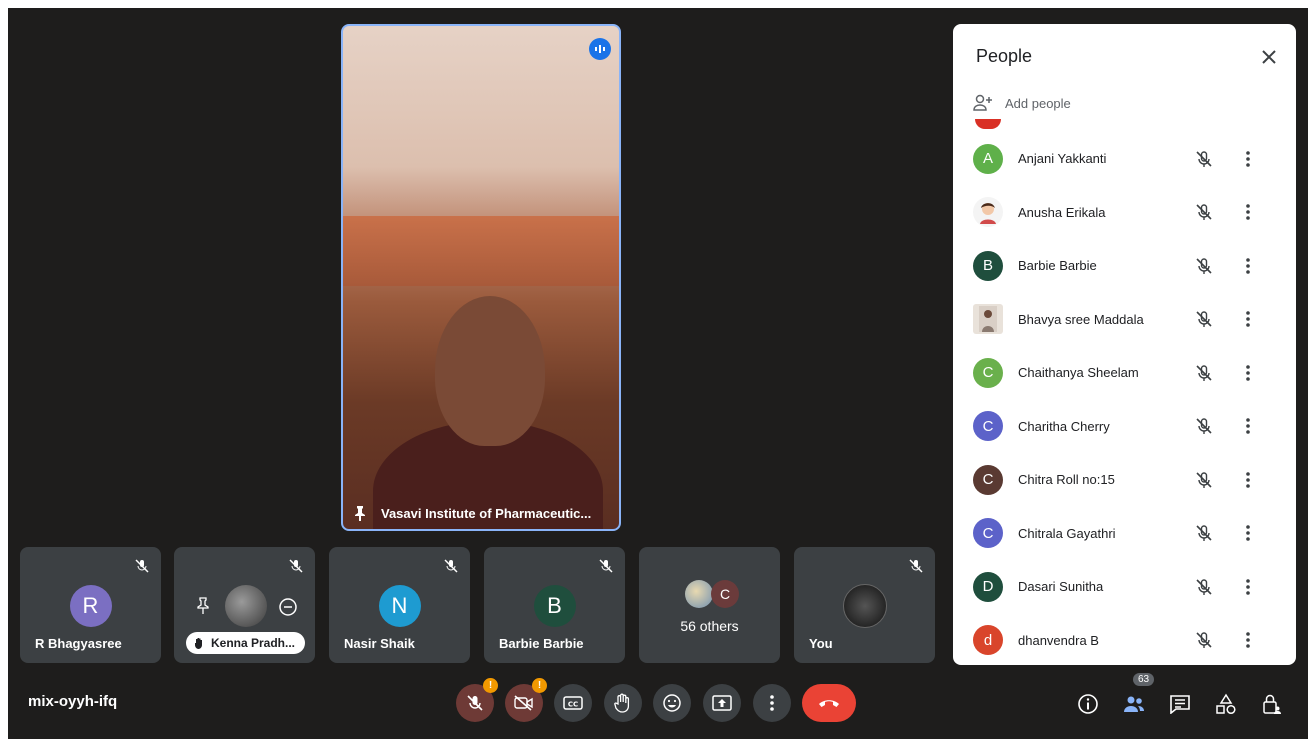 This screenshot has height=741, width=1314. I want to click on participant-row: C Chaithanya Sheelam, so click(1124, 373).